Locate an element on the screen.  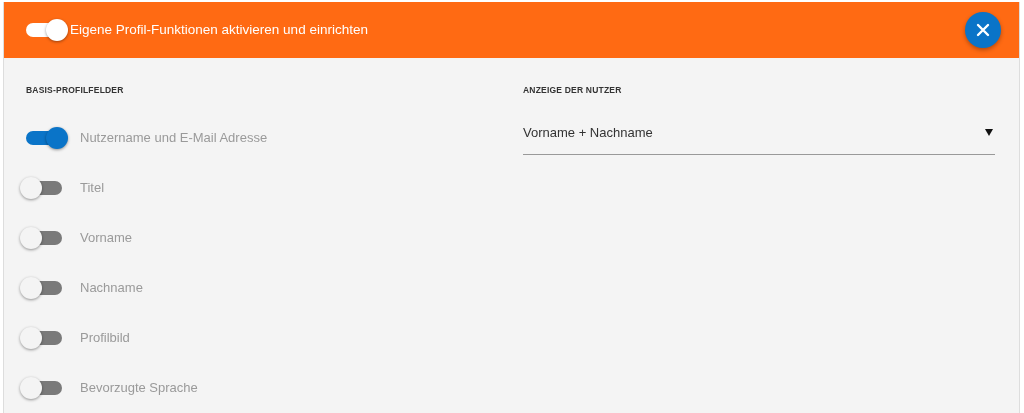
field-label: Titel is located at coordinates (92, 188).